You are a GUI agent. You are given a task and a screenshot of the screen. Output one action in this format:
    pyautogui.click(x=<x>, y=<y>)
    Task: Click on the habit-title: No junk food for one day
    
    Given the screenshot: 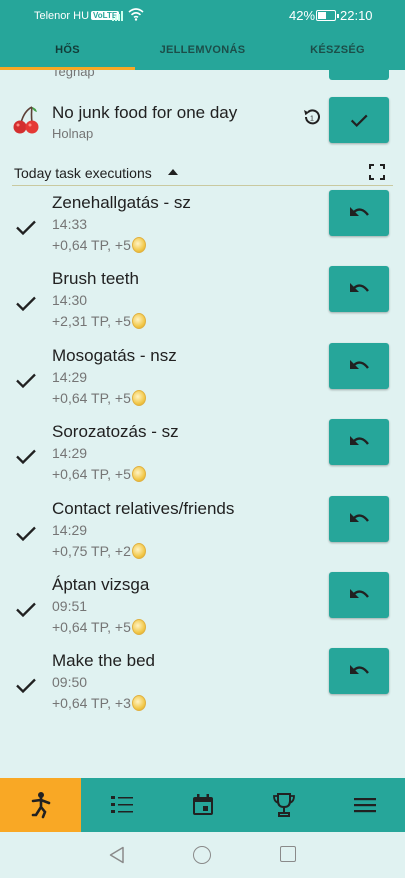 What is the action you would take?
    pyautogui.click(x=145, y=112)
    